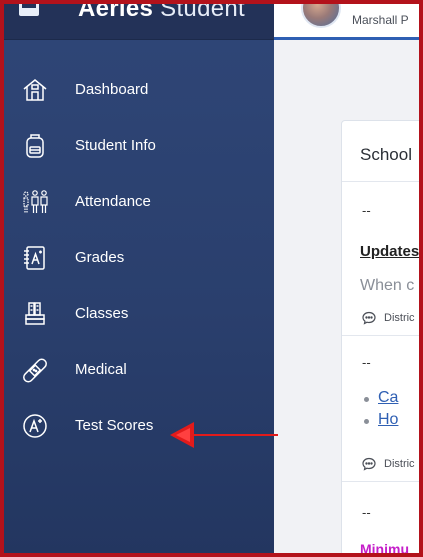  Describe the element at coordinates (35, 202) in the screenshot. I see `people-icon` at that location.